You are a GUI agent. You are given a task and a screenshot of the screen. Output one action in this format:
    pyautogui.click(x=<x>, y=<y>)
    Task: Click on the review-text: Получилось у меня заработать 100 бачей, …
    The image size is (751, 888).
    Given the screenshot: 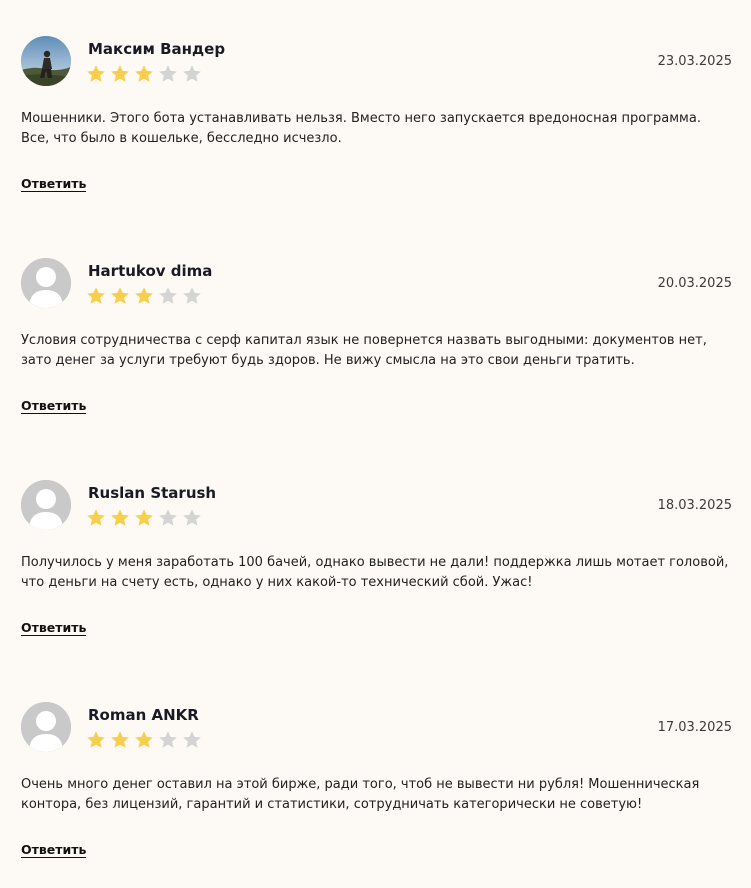 What is the action you would take?
    pyautogui.click(x=375, y=572)
    